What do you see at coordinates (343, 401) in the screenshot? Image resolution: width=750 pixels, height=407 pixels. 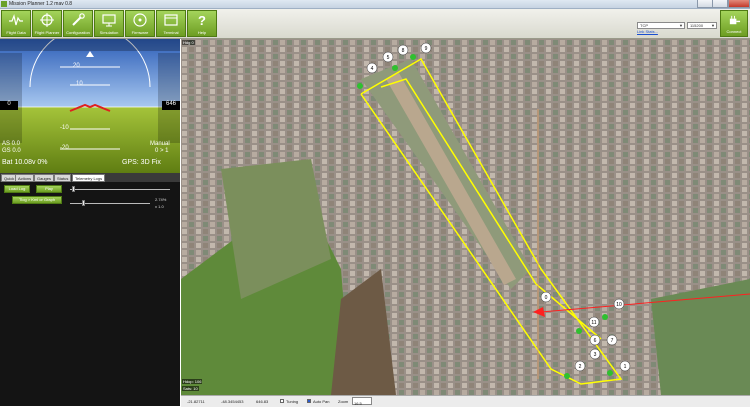 I see `zoom-label: Zoom` at bounding box center [343, 401].